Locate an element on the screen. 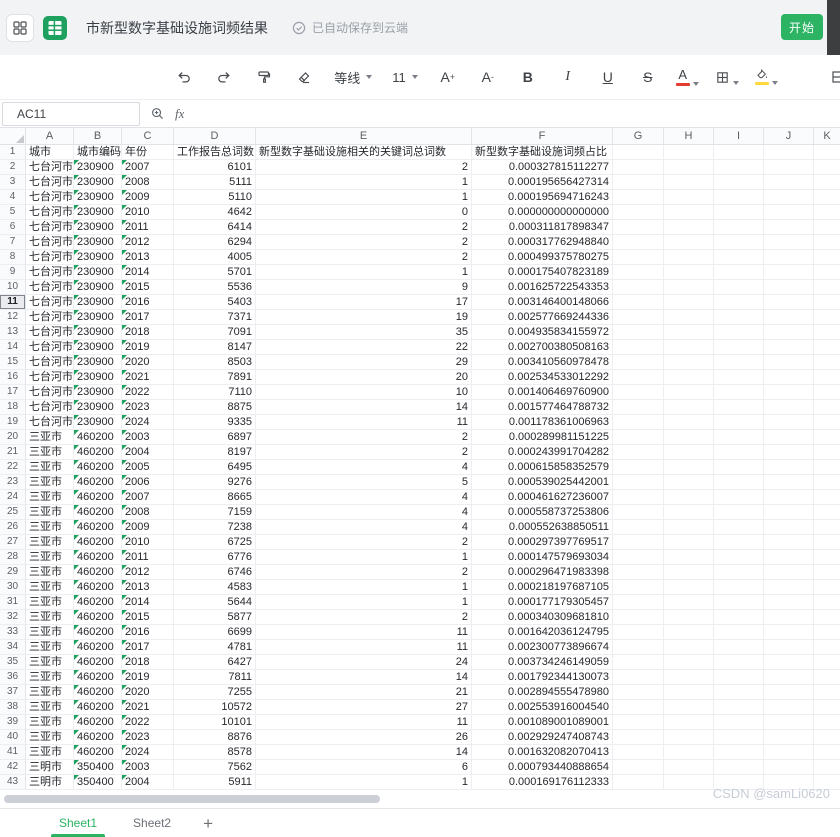  cell-E24: 4 is located at coordinates (364, 497).